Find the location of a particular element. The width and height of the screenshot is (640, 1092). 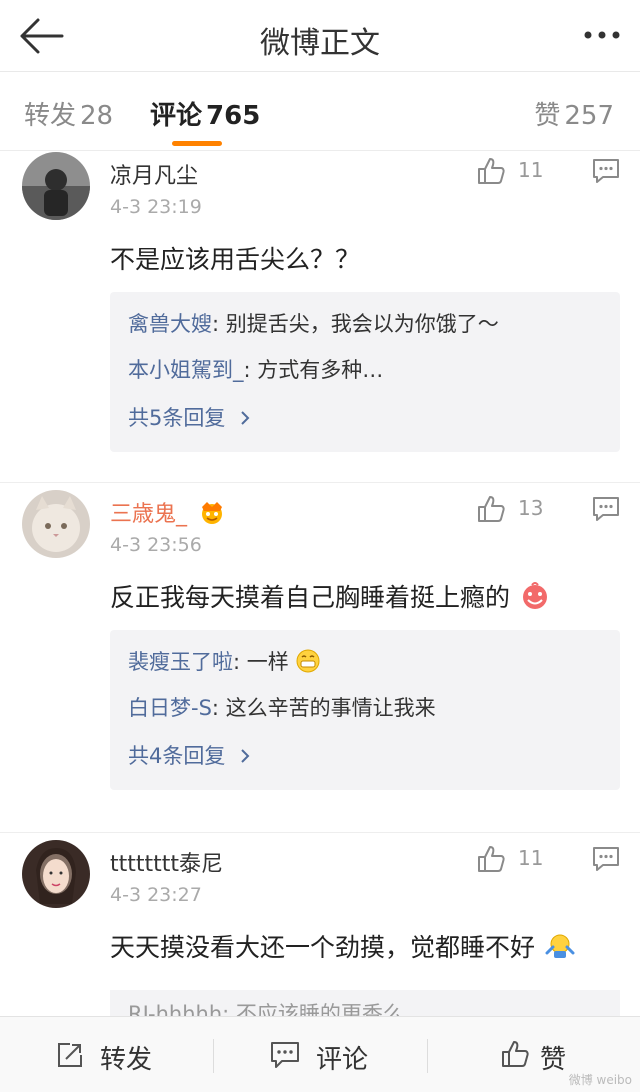

username: 三歳鬼_ is located at coordinates (168, 512).